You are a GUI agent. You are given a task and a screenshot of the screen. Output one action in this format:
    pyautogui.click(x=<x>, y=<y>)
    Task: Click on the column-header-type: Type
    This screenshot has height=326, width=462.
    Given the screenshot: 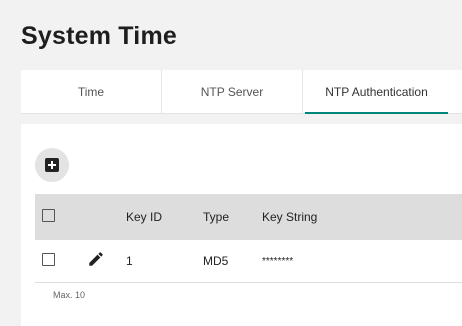 What is the action you would take?
    pyautogui.click(x=216, y=217)
    